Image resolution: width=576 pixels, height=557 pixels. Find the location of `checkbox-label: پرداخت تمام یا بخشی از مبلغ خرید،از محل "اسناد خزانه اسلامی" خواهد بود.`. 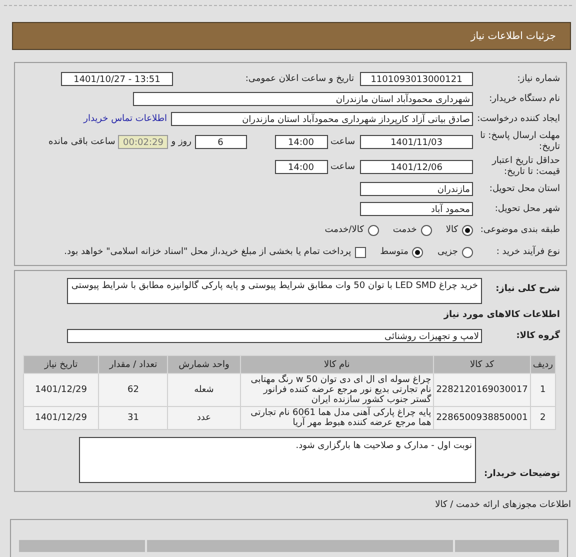

checkbox-label: پرداخت تمام یا بخشی از مبلغ خرید،از محل "اسناد خزانه اسلامی" خواهد بود. is located at coordinates (208, 252).